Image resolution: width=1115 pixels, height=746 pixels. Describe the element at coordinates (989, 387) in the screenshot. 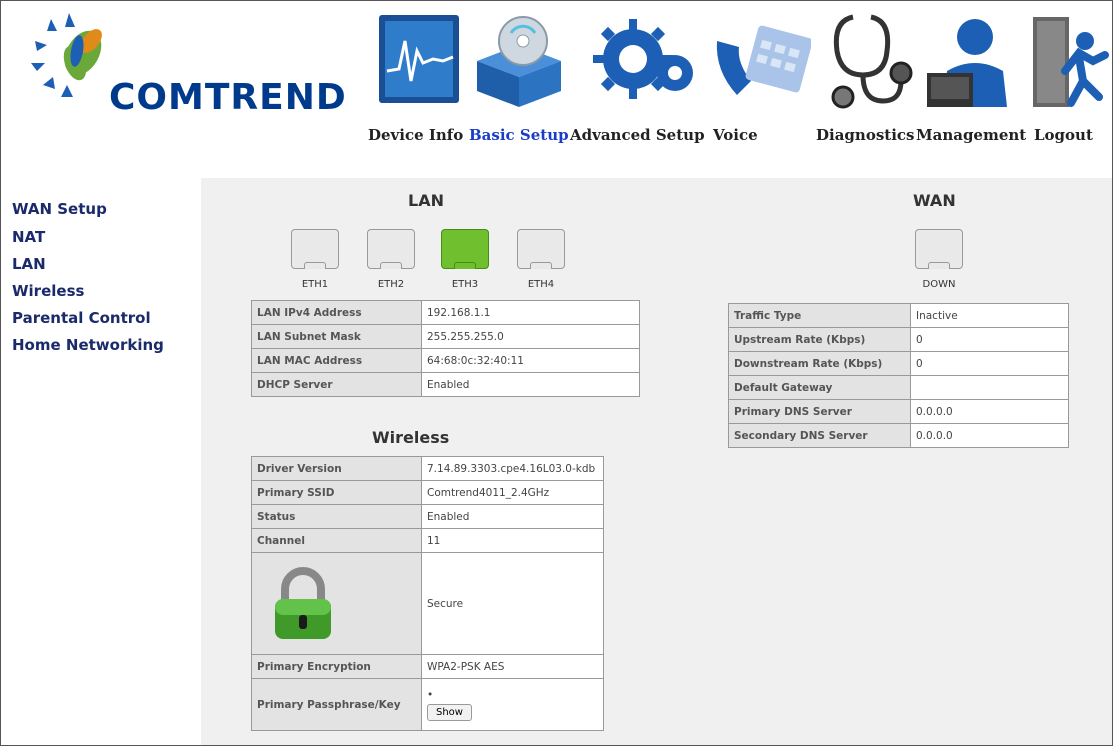

I see `default-gateway-value` at that location.